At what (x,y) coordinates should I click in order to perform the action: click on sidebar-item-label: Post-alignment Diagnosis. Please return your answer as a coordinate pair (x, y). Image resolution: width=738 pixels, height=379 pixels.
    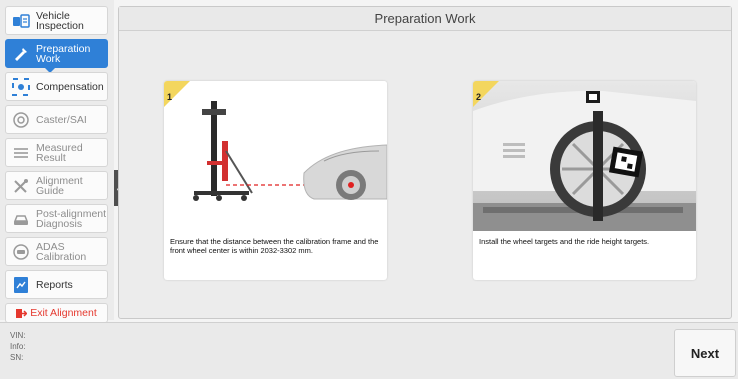
    Looking at the image, I should click on (71, 218).